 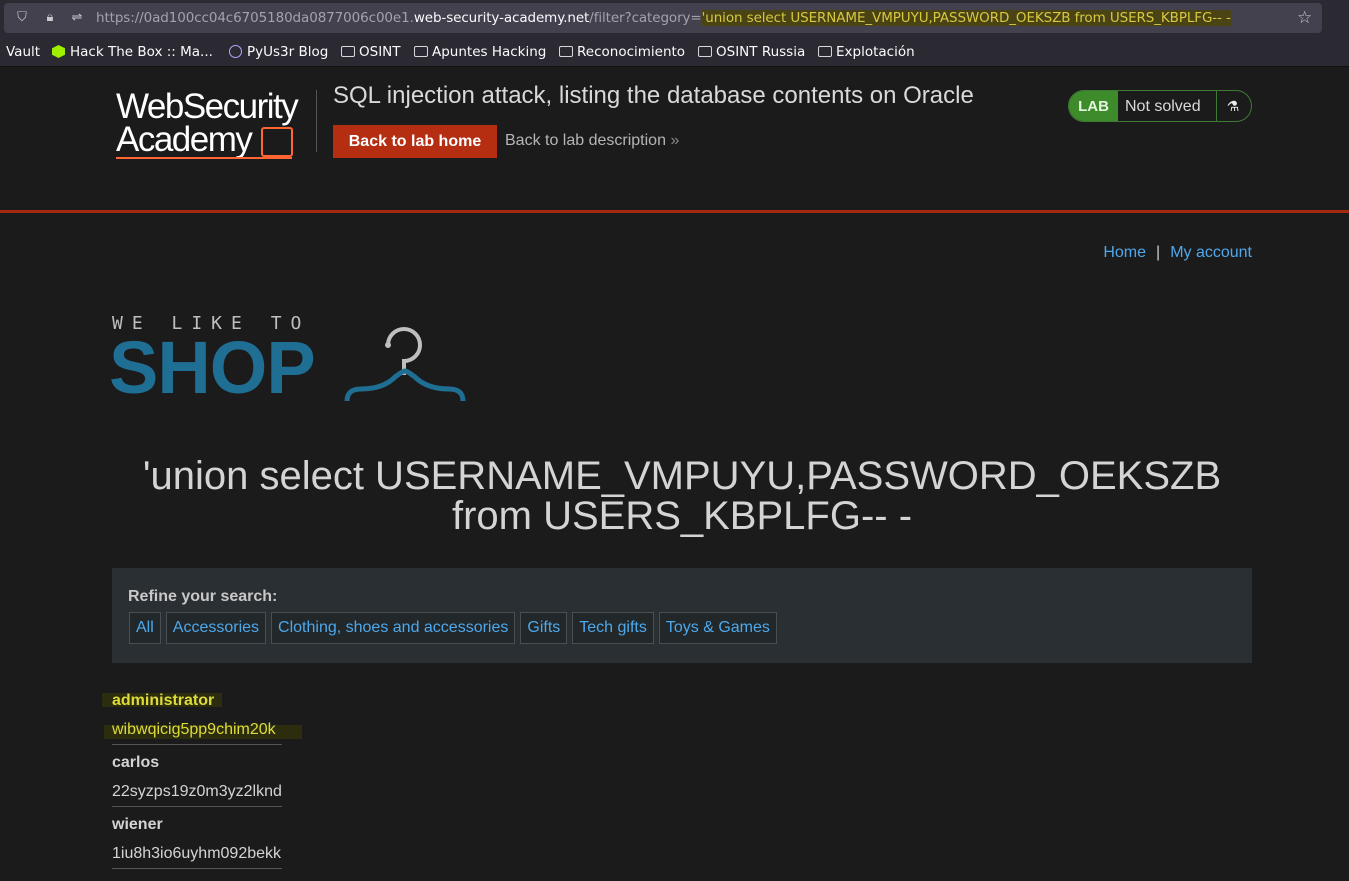 I want to click on permissions-icon: ⇌, so click(x=77, y=17).